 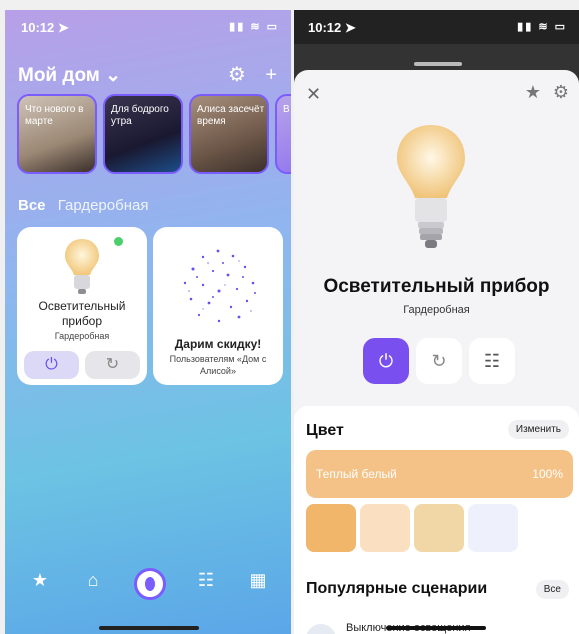 What do you see at coordinates (313, 94) in the screenshot?
I see `close-icon: ✕` at bounding box center [313, 94].